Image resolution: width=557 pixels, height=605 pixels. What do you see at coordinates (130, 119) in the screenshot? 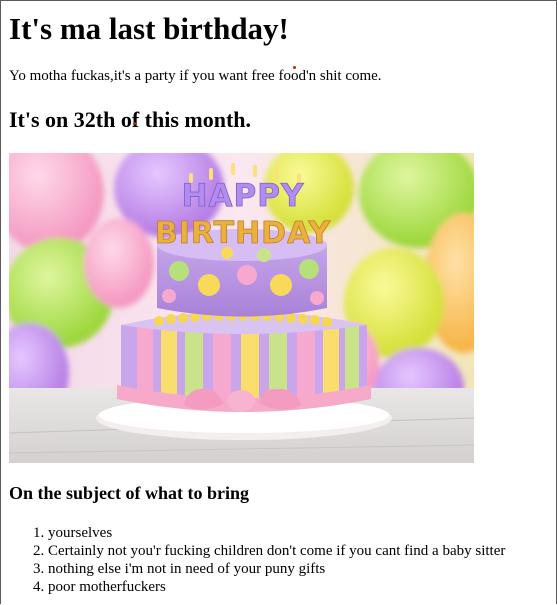
I see `date-heading: It's on 32th of this month.` at bounding box center [130, 119].